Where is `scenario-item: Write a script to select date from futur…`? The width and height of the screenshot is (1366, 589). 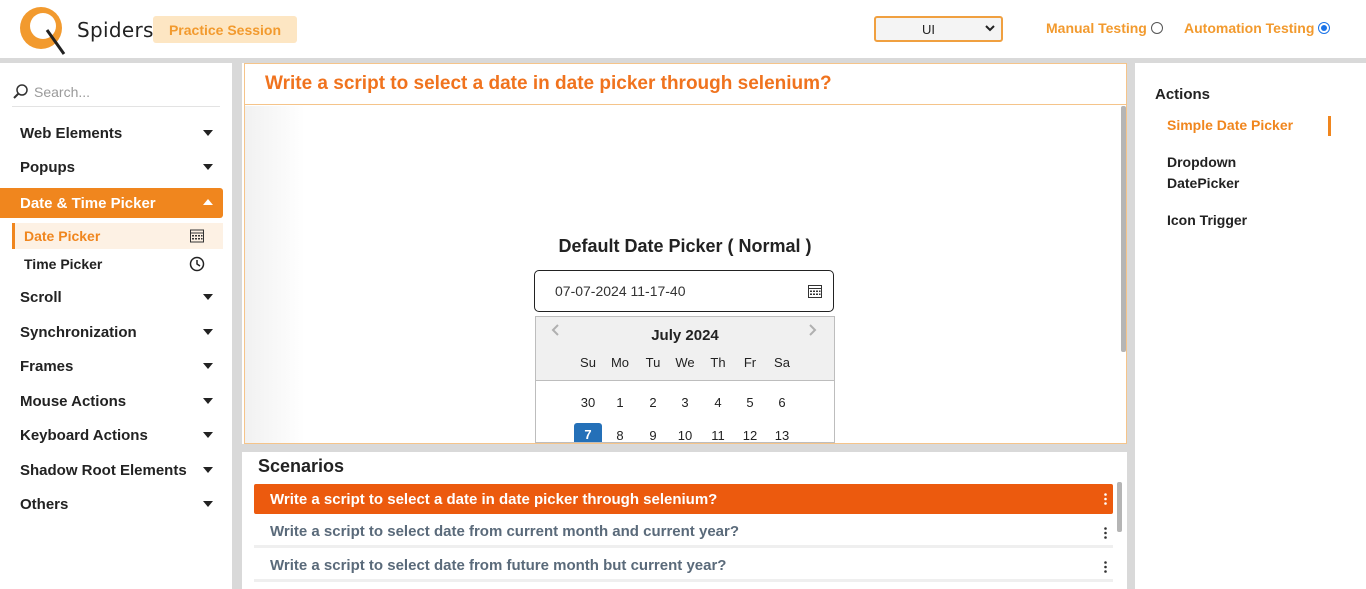
scenario-item: Write a script to select date from futur… is located at coordinates (683, 567).